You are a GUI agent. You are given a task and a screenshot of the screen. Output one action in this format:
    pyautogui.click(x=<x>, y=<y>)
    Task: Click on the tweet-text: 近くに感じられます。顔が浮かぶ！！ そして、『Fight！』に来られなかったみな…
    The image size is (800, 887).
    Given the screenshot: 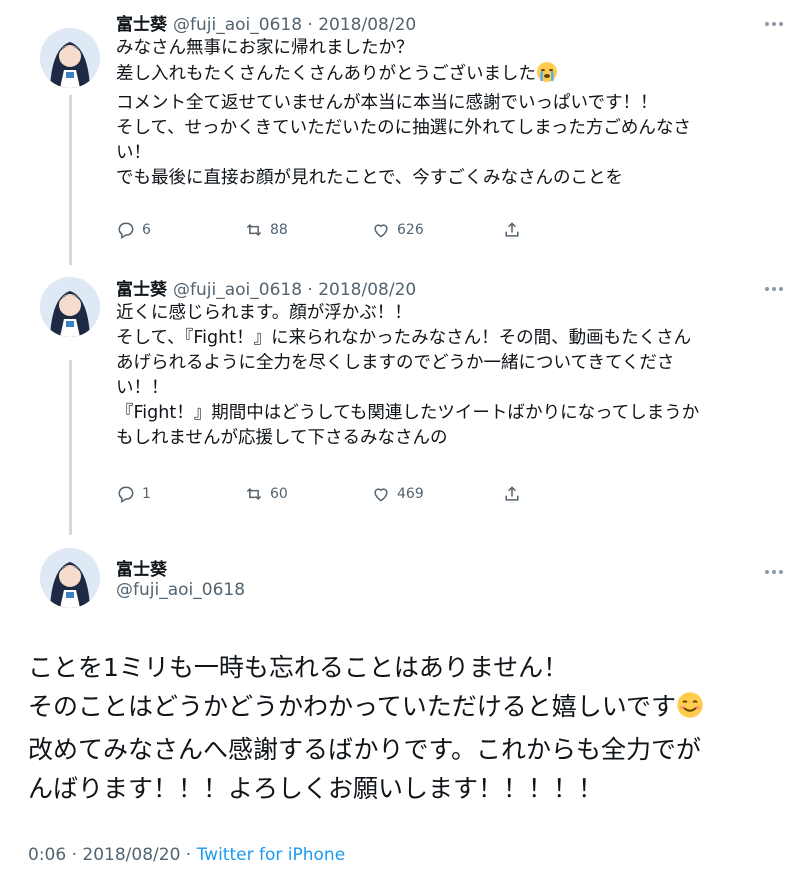 What is the action you would take?
    pyautogui.click(x=448, y=376)
    